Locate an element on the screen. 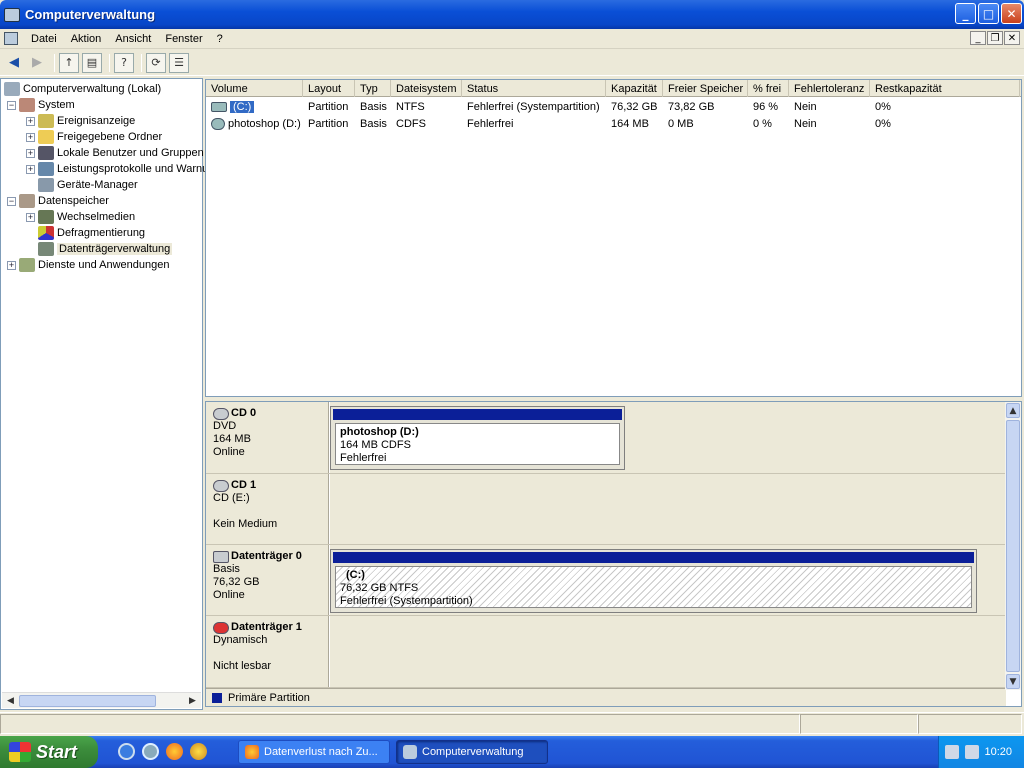 This screenshot has height=768, width=1024. menu-bar: Datei Aktion Ansicht Fenster ? _ ❐ ✕ is located at coordinates (512, 39).